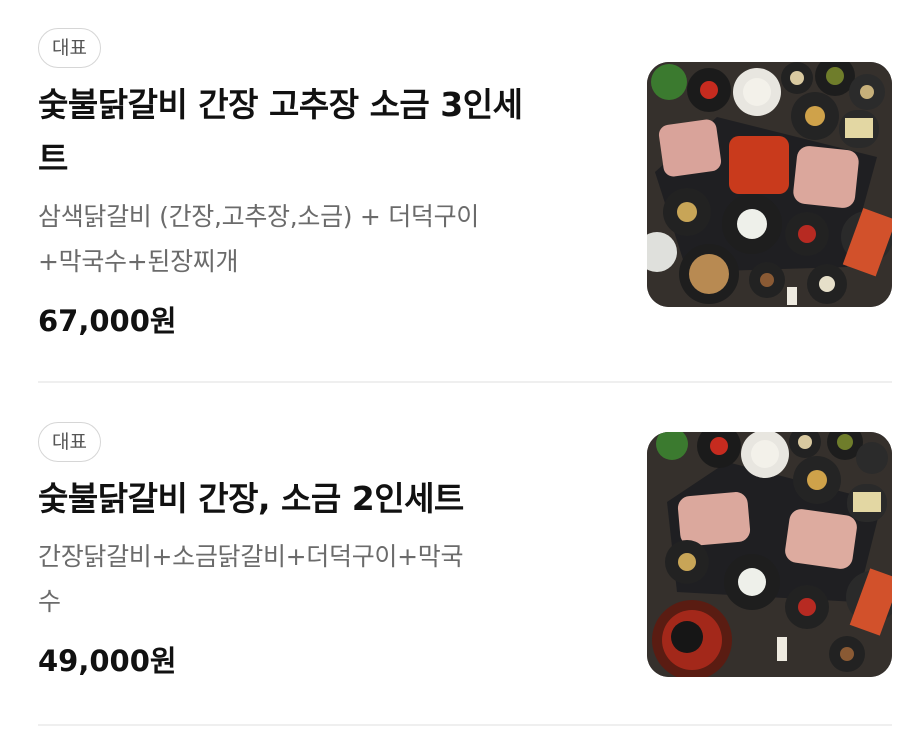 Image resolution: width=900 pixels, height=738 pixels. Describe the element at coordinates (251, 556) in the screenshot. I see `menu-item-description-line1: 간장닭갈비+소금닭갈비+더덕구이+막국` at that location.